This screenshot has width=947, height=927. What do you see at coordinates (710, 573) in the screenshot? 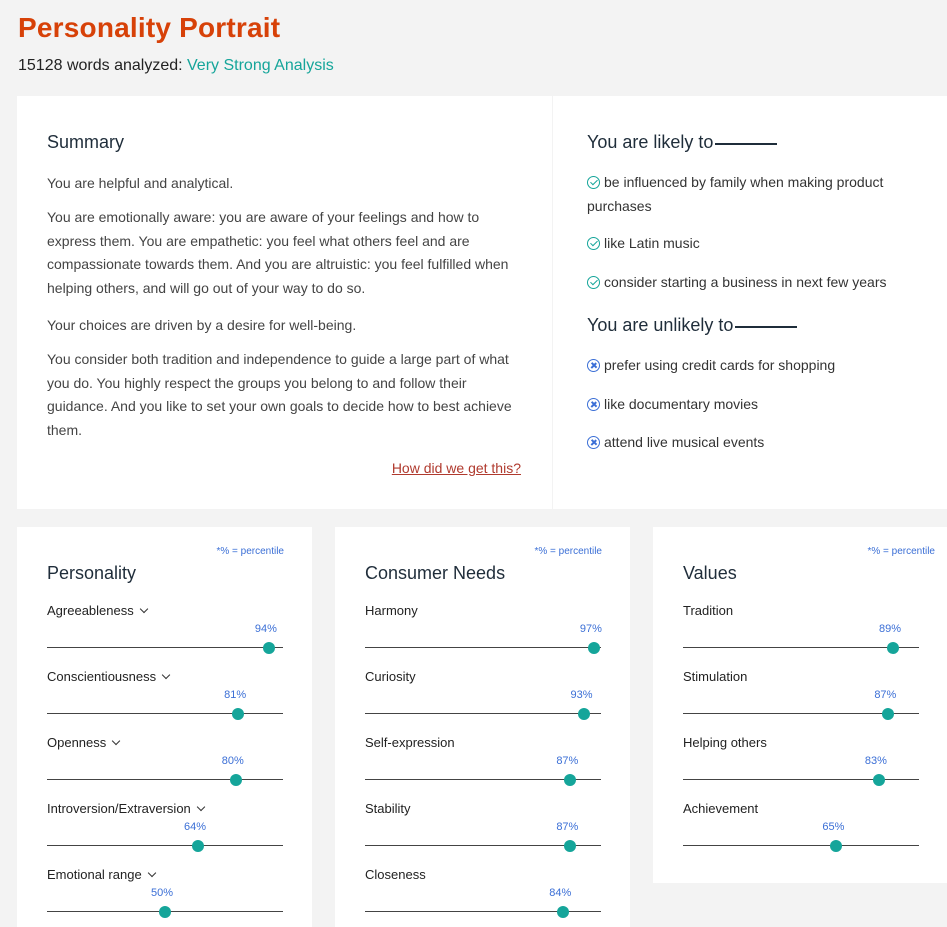
I see `values-heading: Values` at bounding box center [710, 573].